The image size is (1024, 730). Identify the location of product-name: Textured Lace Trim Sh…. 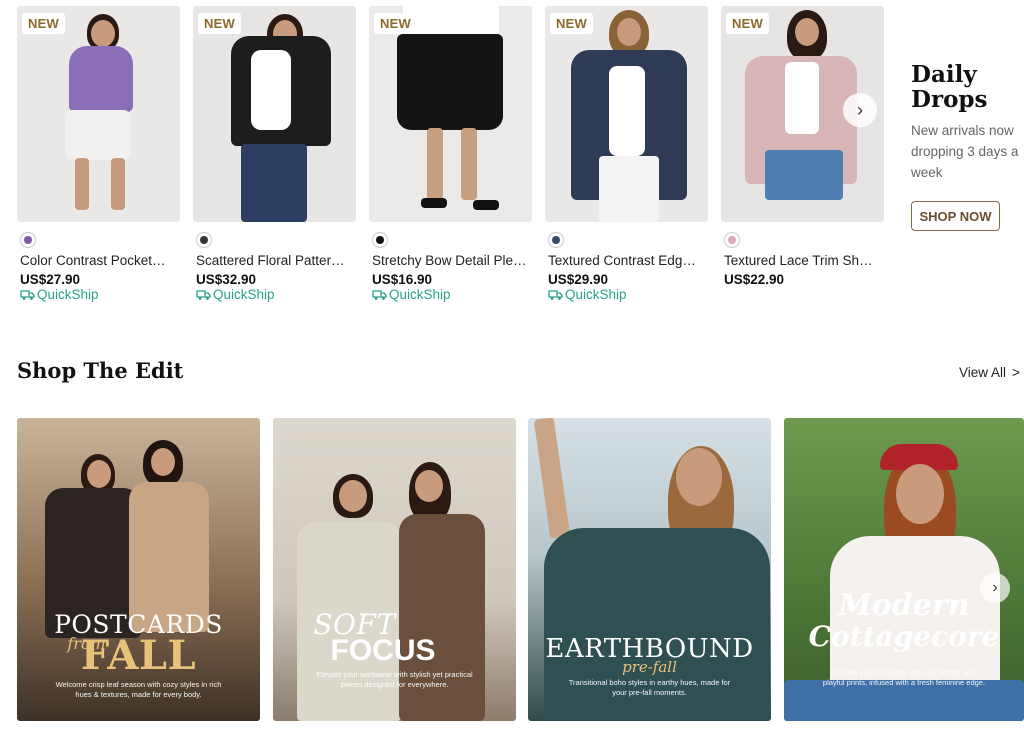
(803, 260).